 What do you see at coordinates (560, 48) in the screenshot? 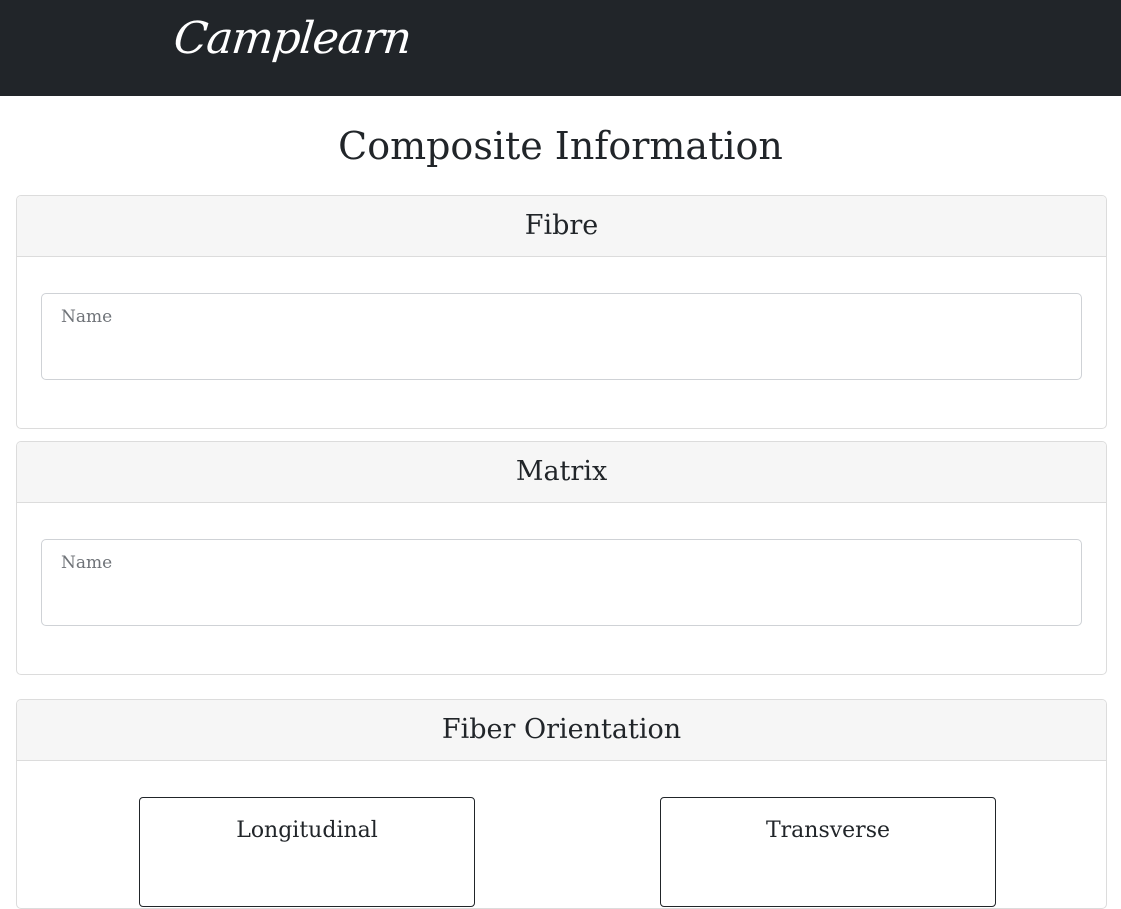
I see `top-navbar: Camplearn` at bounding box center [560, 48].